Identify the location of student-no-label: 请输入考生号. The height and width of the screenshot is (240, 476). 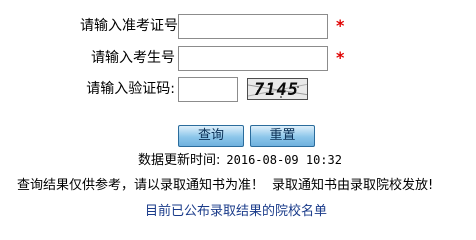
(133, 58).